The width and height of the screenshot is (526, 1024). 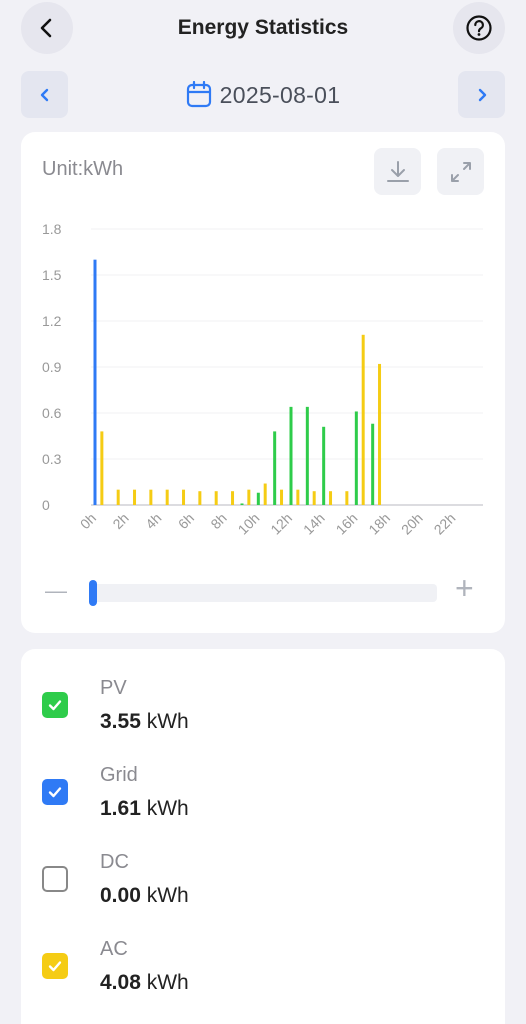 I want to click on date-navigator: 2025-08-01, so click(x=263, y=95).